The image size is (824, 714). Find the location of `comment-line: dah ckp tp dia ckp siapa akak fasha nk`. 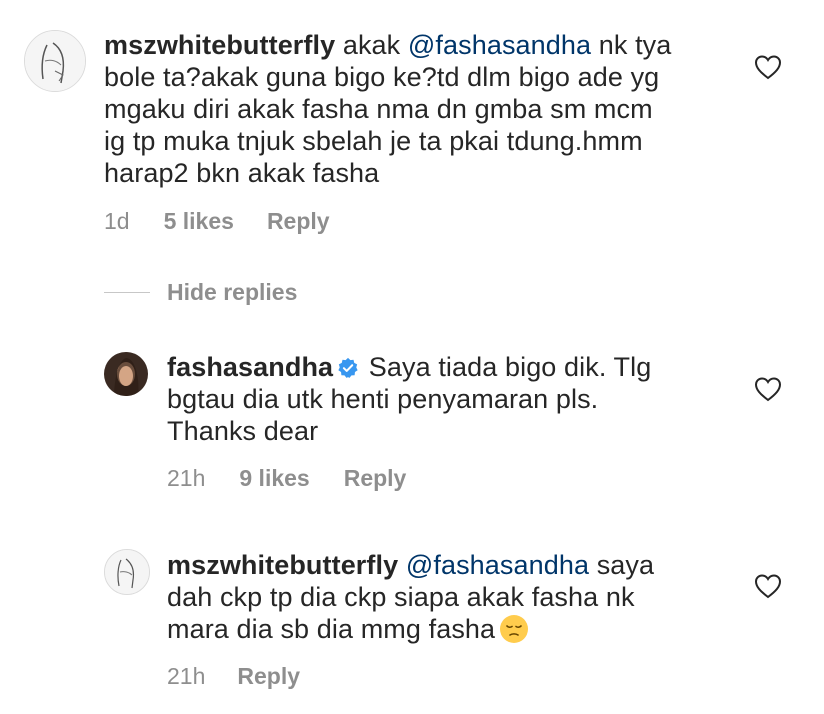

comment-line: dah ckp tp dia ckp siapa akak fasha nk is located at coordinates (401, 597).